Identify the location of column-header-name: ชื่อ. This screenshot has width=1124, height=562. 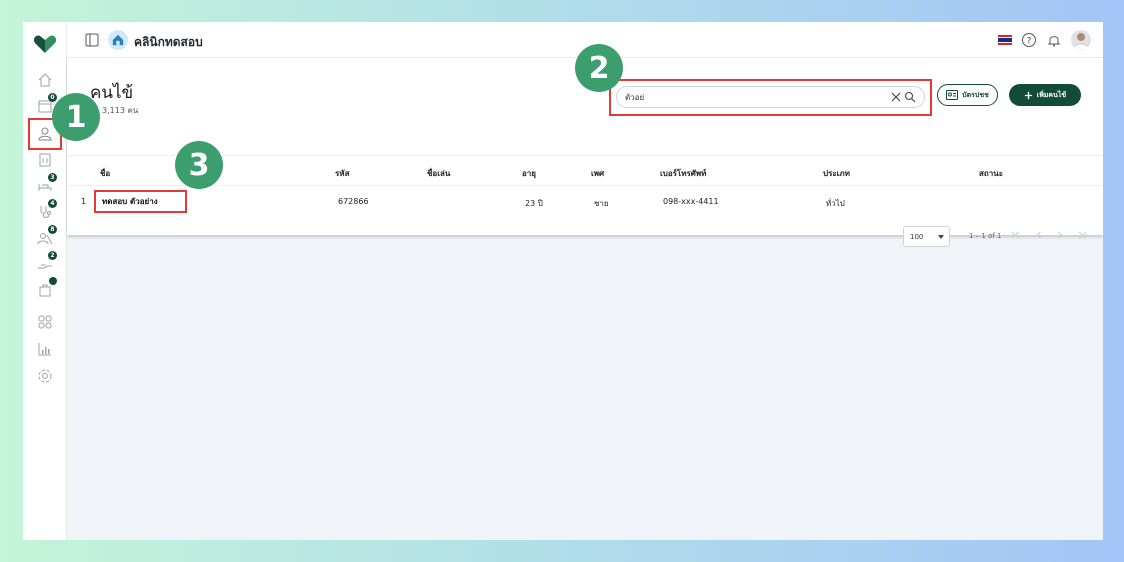
(105, 173).